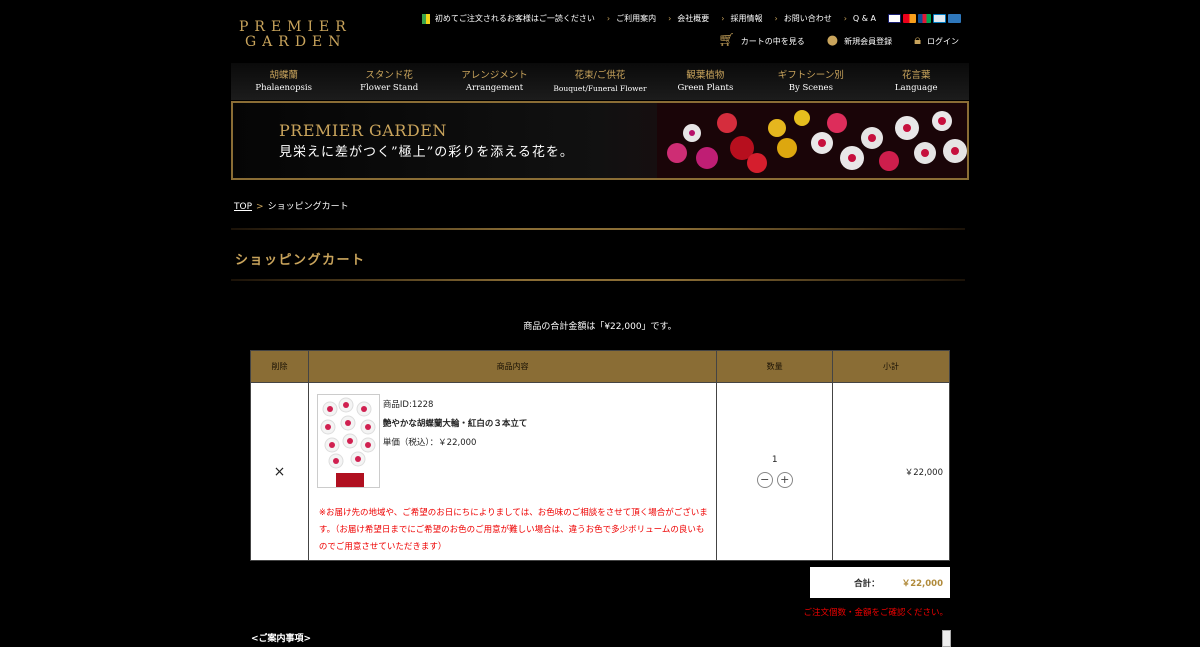  Describe the element at coordinates (775, 366) in the screenshot. I see `header-qty: 数量` at that location.